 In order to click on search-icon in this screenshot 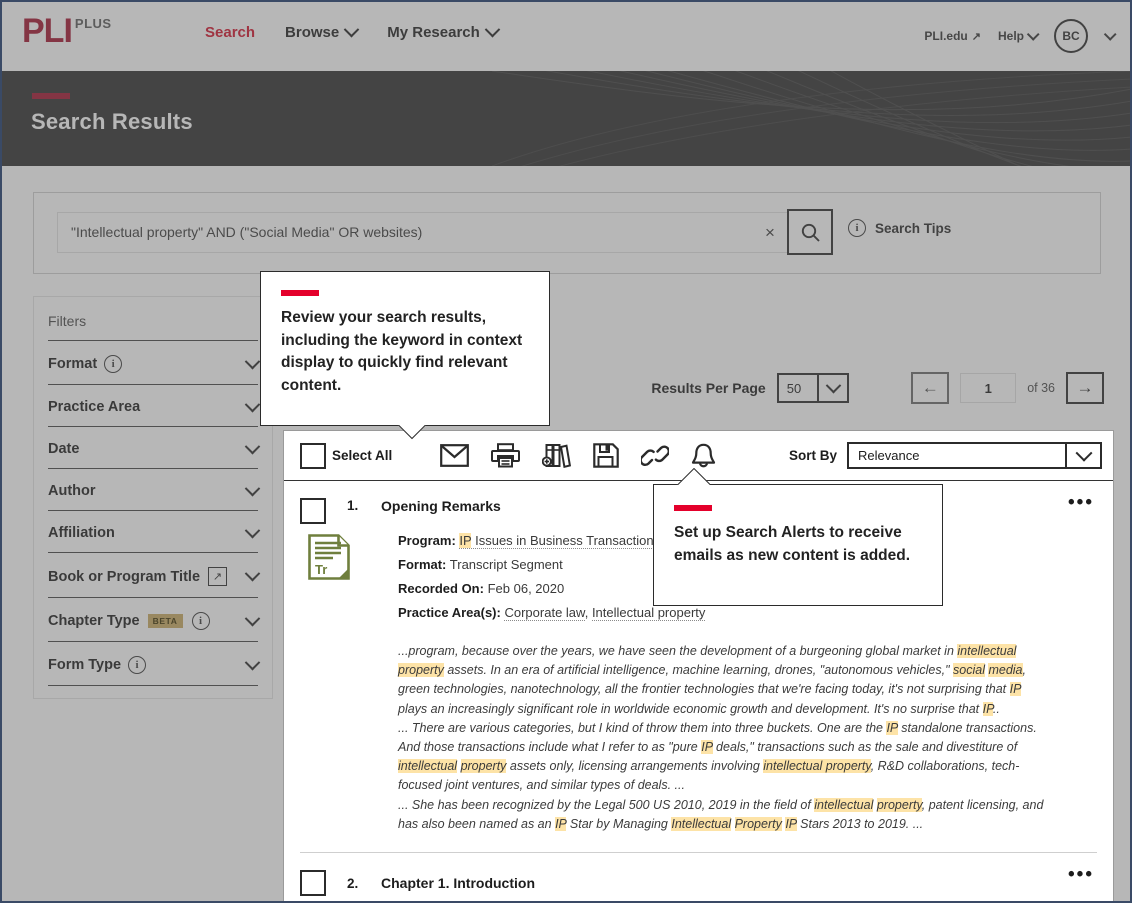, I will do `click(810, 232)`.